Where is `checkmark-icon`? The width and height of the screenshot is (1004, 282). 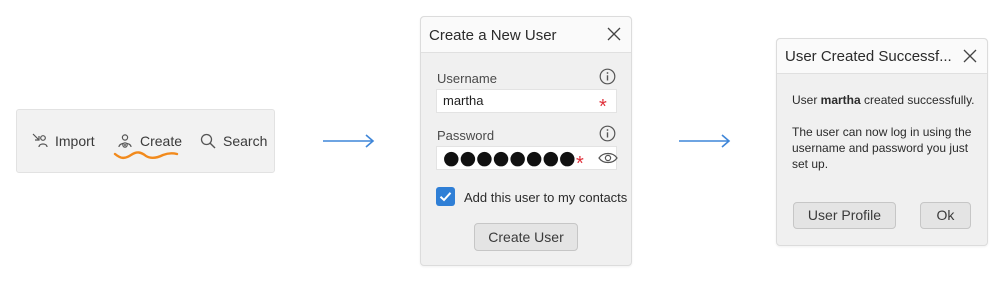
checkmark-icon is located at coordinates (445, 197).